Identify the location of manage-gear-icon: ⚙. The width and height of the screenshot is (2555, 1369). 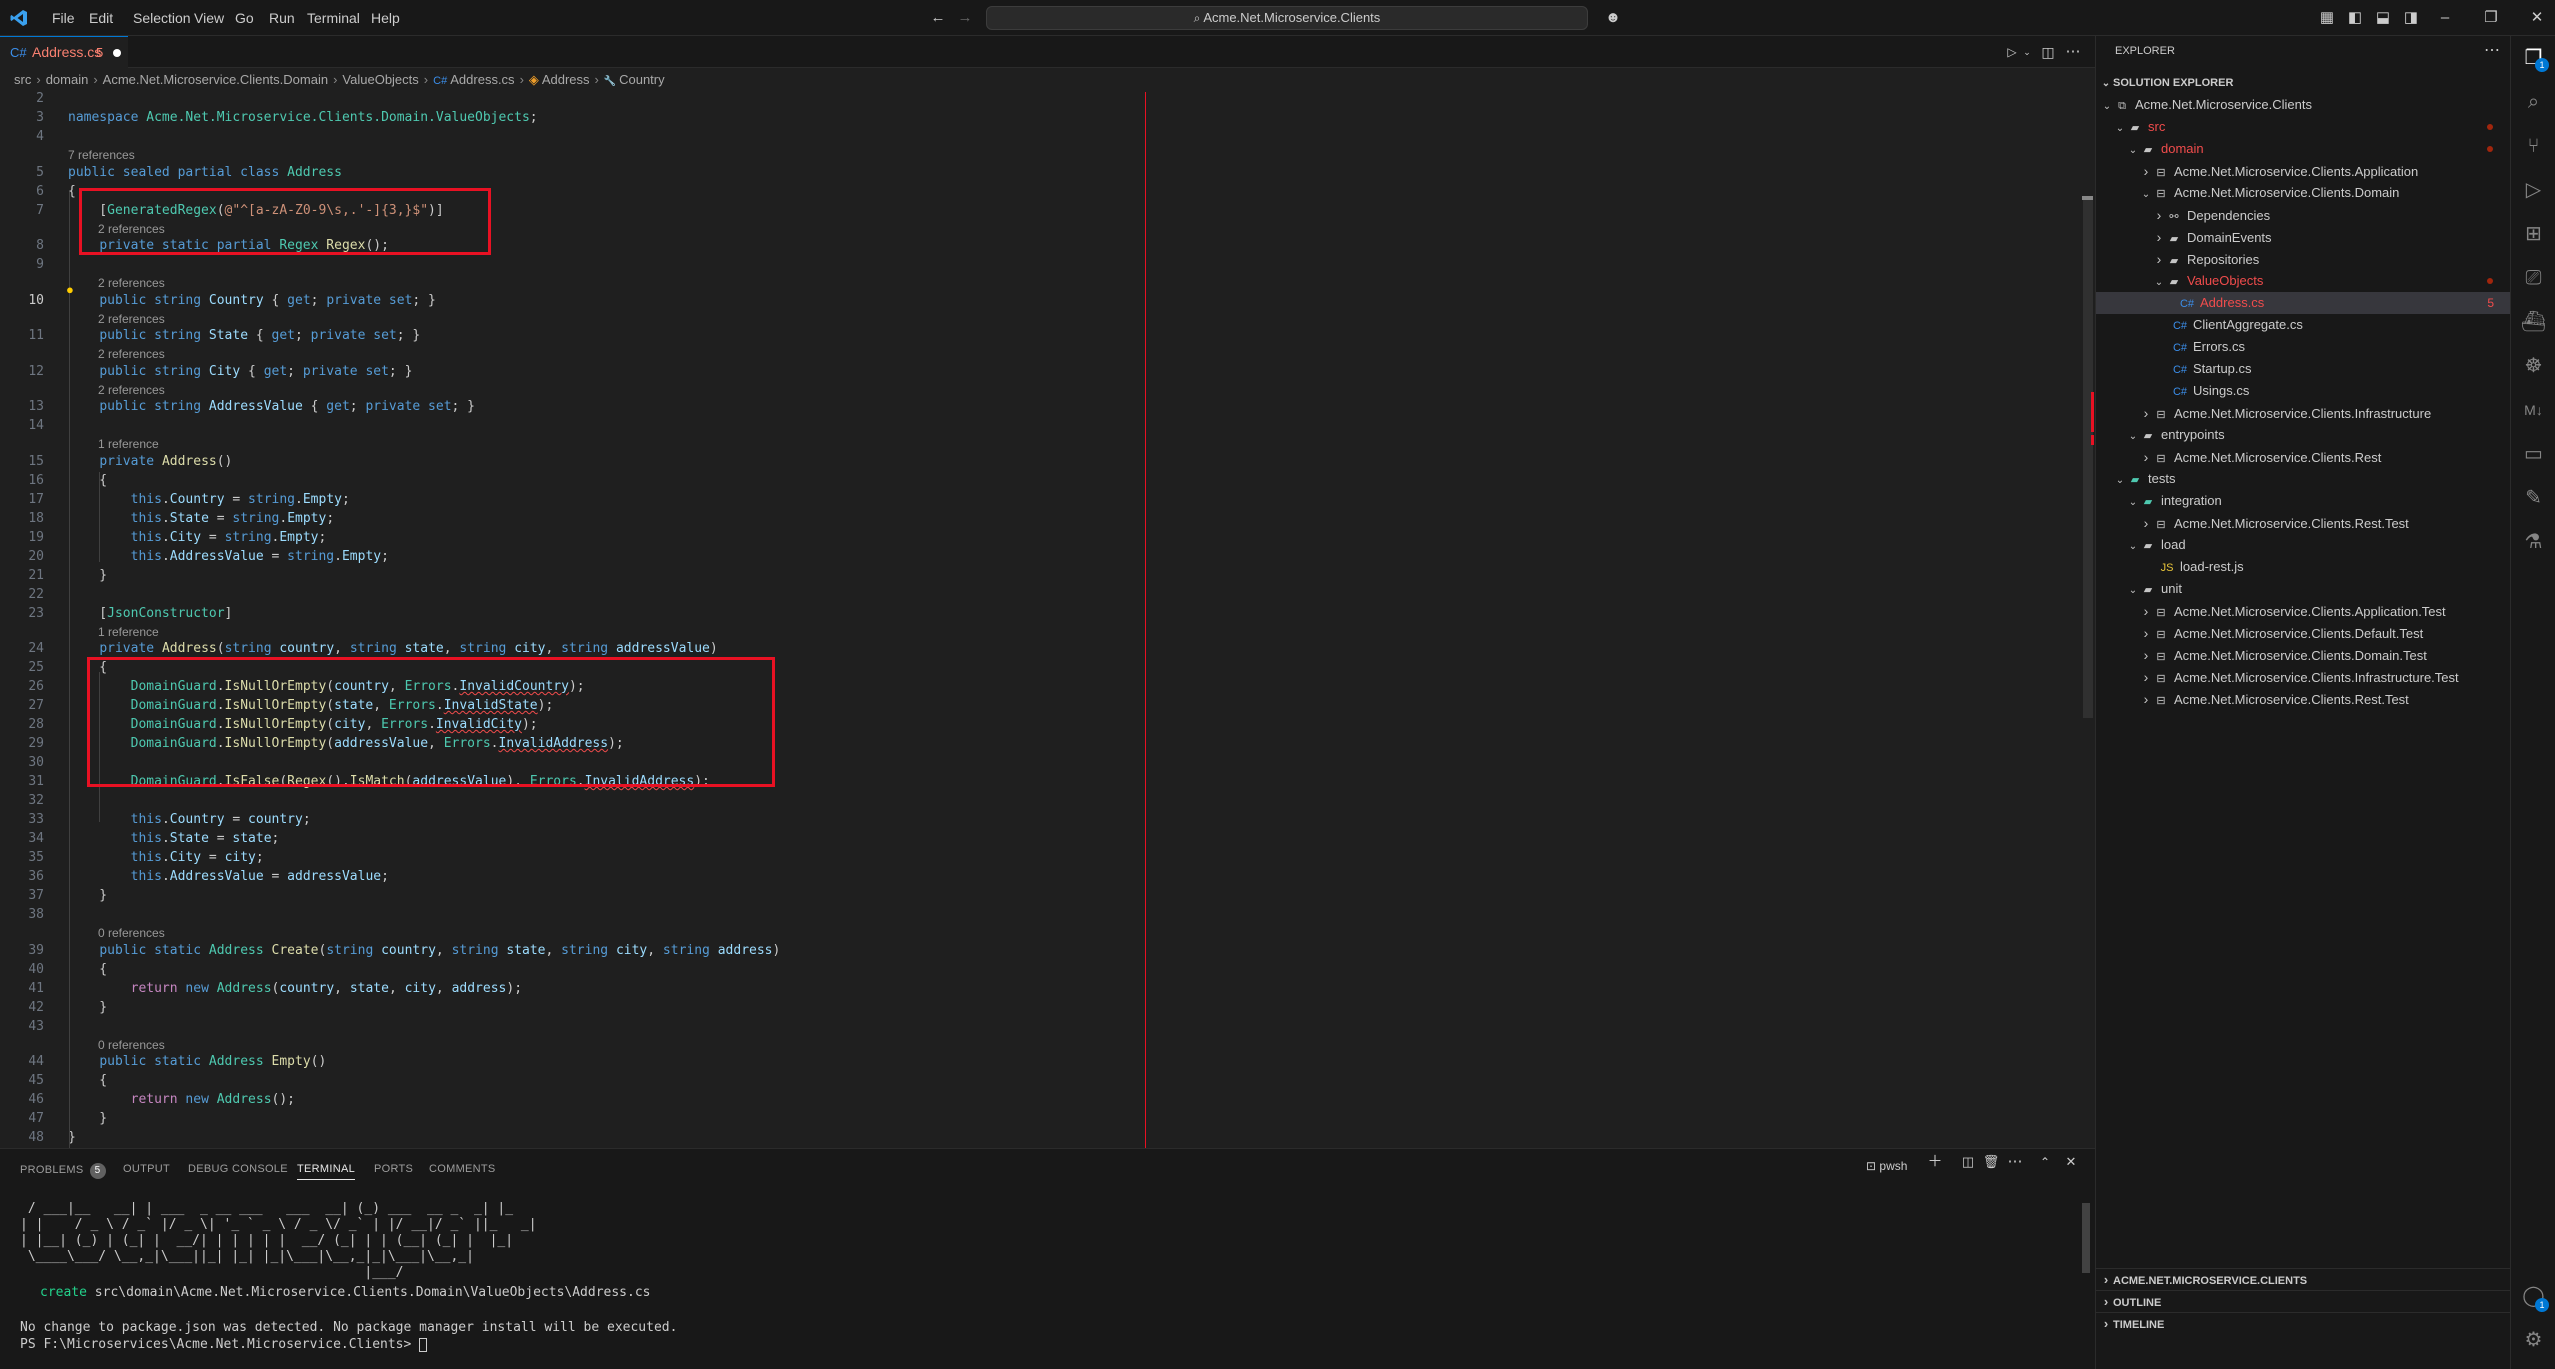
(2533, 1340).